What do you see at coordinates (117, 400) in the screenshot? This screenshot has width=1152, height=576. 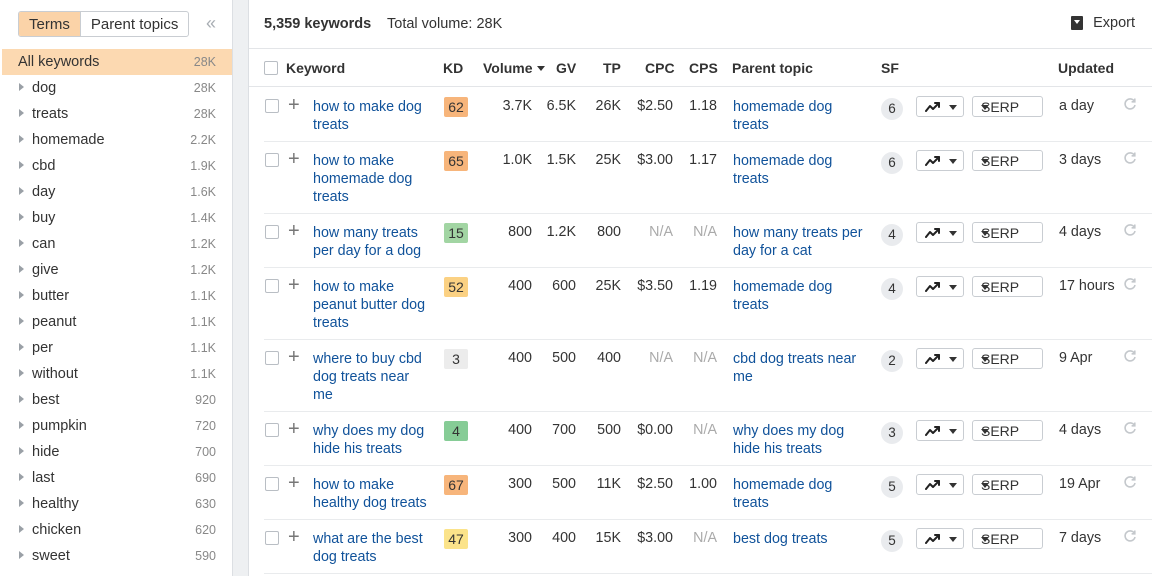 I see `term-item: best 920` at bounding box center [117, 400].